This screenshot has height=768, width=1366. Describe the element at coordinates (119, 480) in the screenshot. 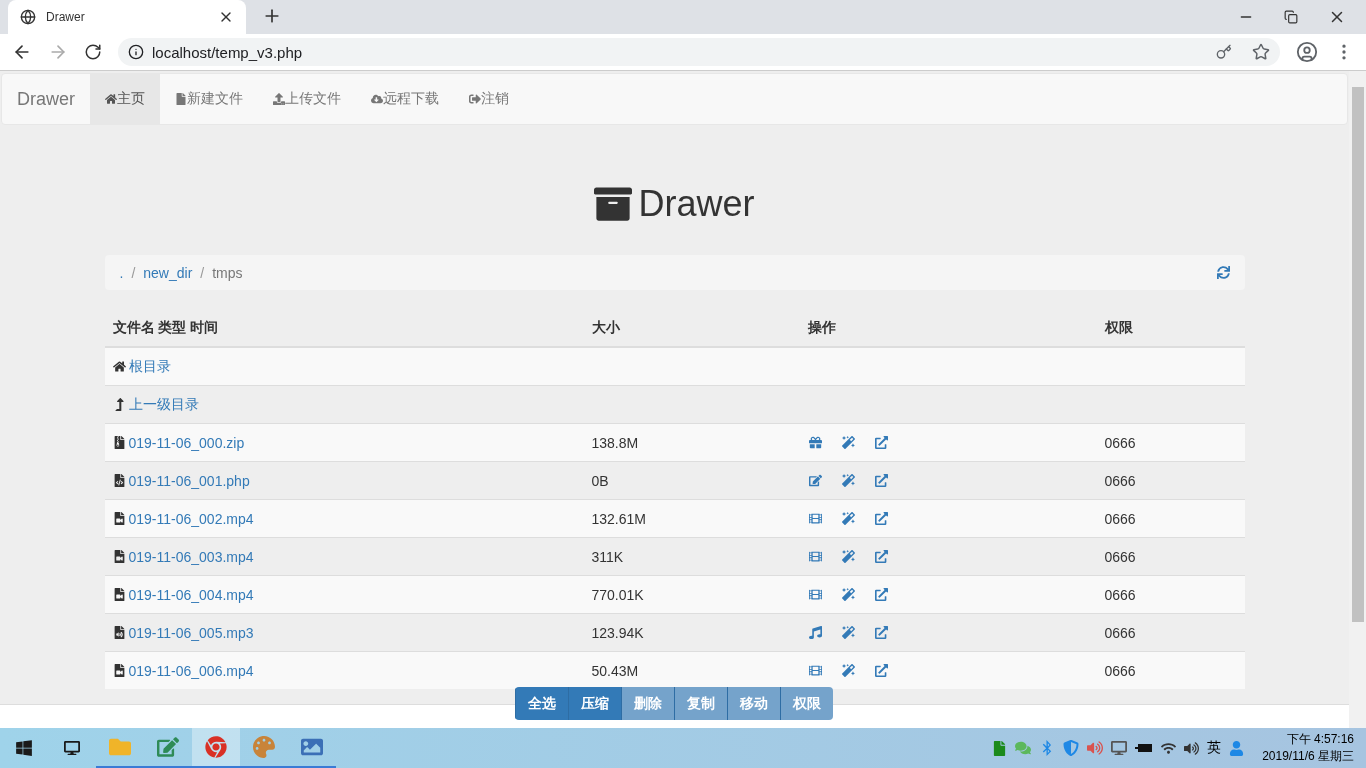

I see `code-file-icon` at that location.